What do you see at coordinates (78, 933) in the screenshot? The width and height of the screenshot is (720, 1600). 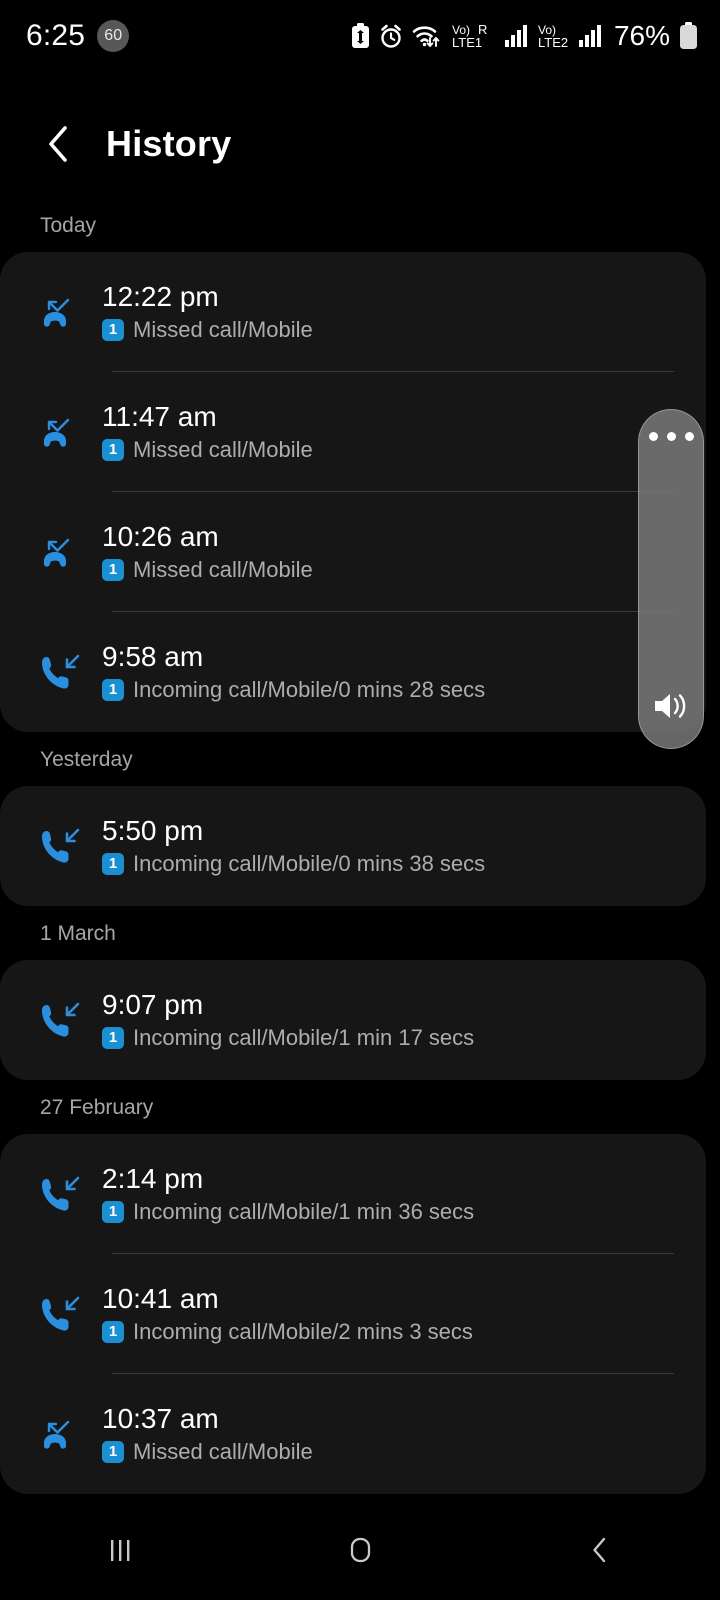 I see `group-label: 1 March` at bounding box center [78, 933].